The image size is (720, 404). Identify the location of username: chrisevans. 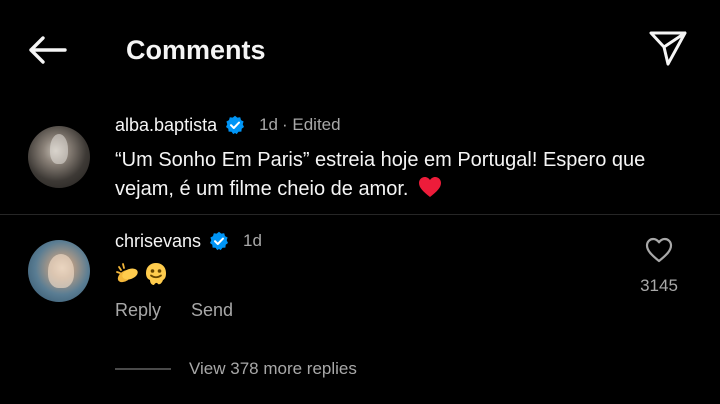
(158, 241).